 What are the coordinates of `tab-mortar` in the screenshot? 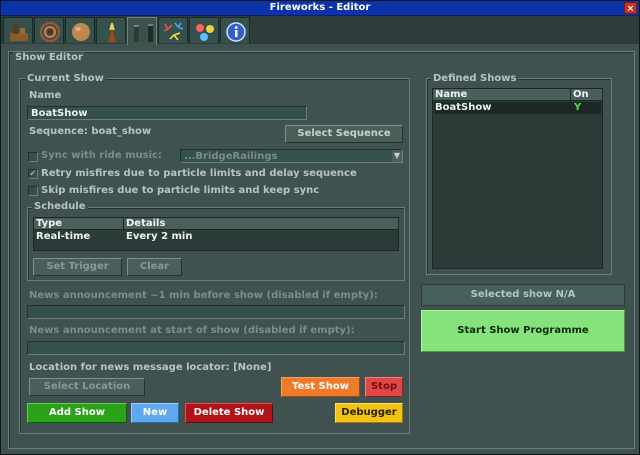 It's located at (142, 31).